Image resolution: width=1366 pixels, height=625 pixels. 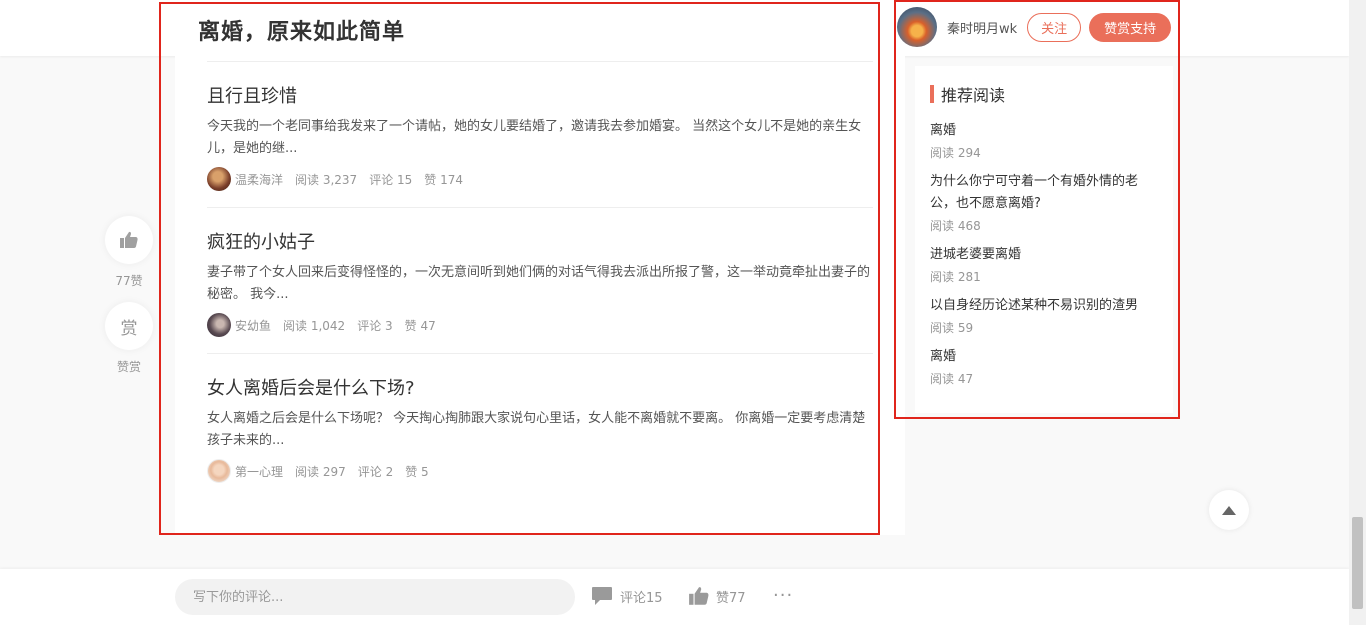 I want to click on recommend-item: 以自身经历论述某种不易识别的渣男 阅读 59, so click(x=1044, y=315).